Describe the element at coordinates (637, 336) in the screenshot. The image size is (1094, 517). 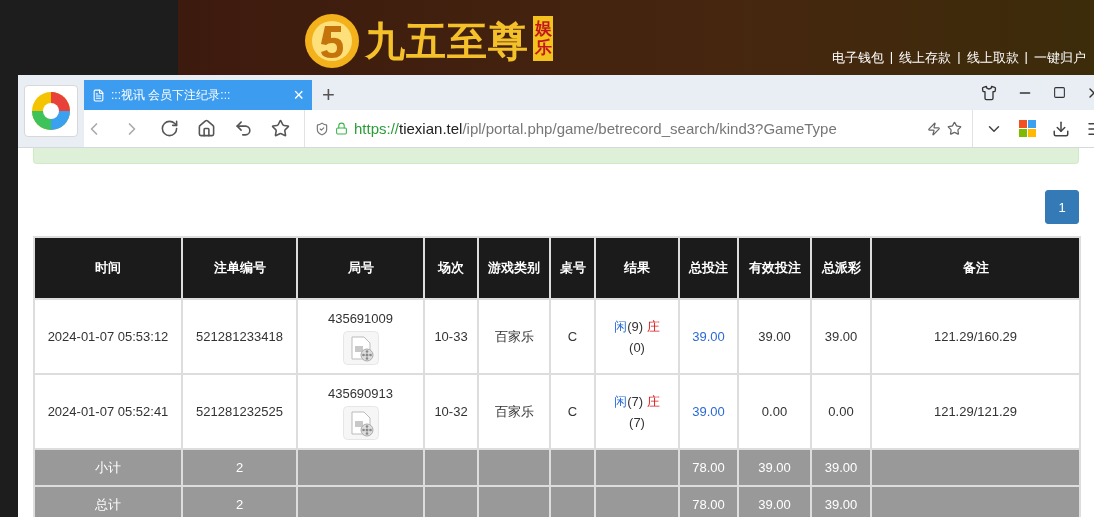
I see `result-cell: 闲(9) 庄 (0)` at that location.